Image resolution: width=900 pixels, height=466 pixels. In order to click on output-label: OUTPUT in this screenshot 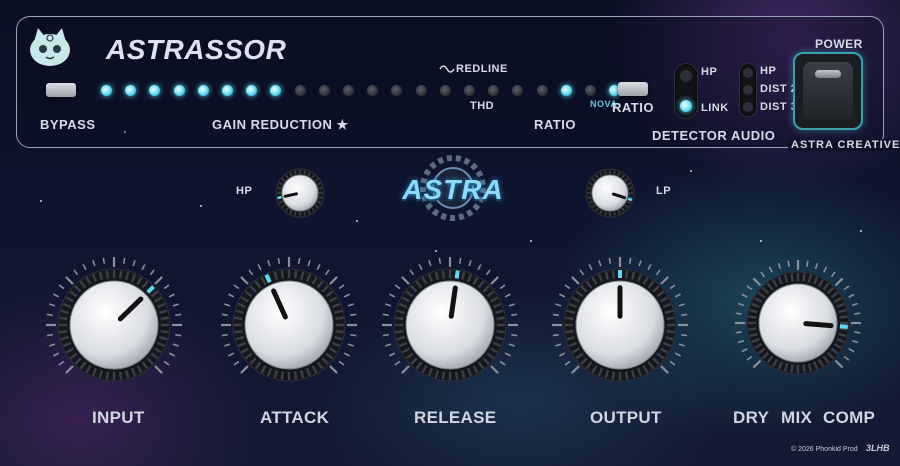, I will do `click(626, 417)`.